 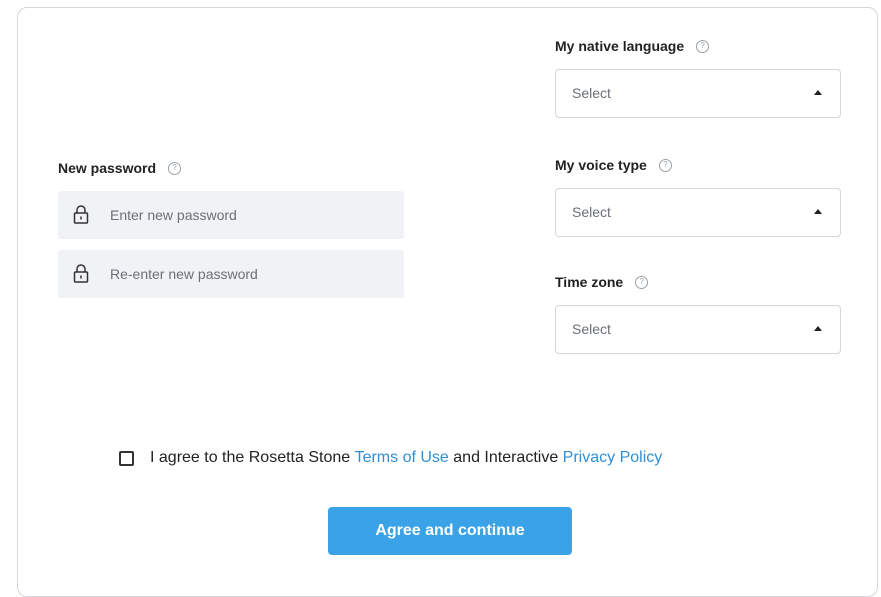 I want to click on native-language-select: Select, so click(x=698, y=93).